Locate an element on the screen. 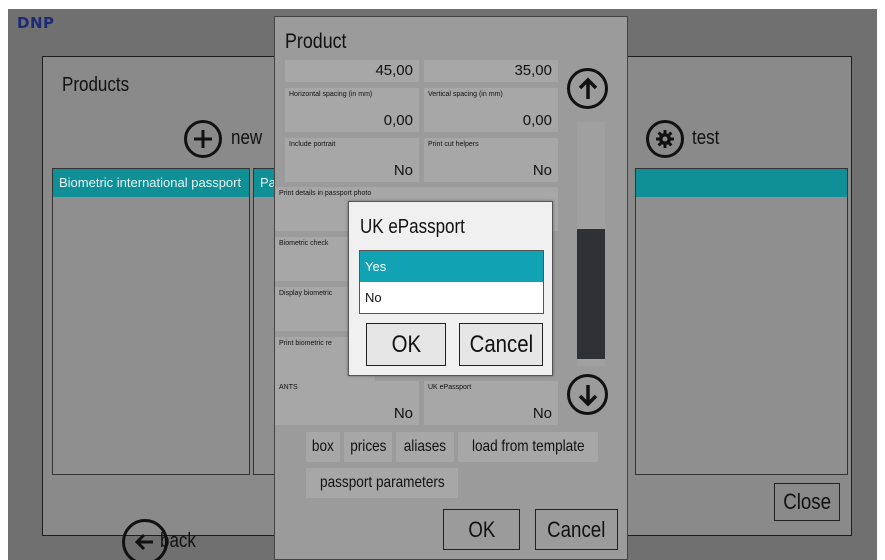 Image resolution: width=885 pixels, height=560 pixels. scroll-down-arrow-icon is located at coordinates (587, 394).